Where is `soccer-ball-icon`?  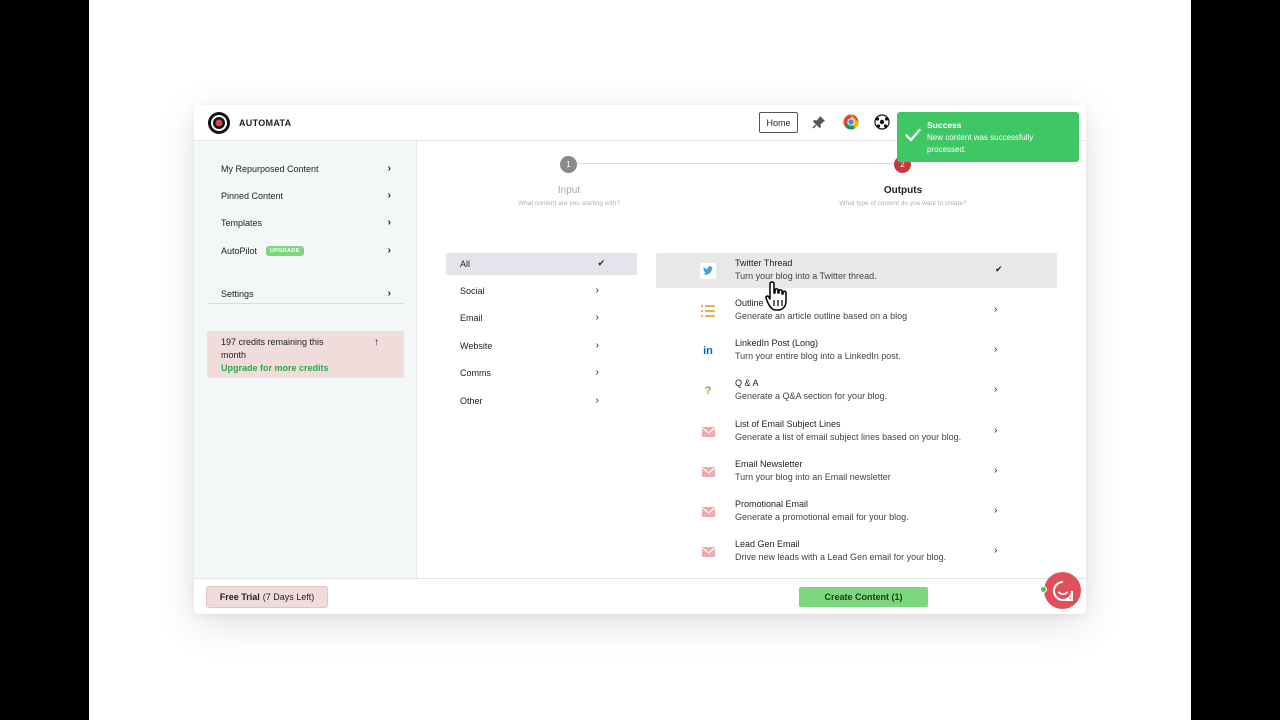 soccer-ball-icon is located at coordinates (882, 122).